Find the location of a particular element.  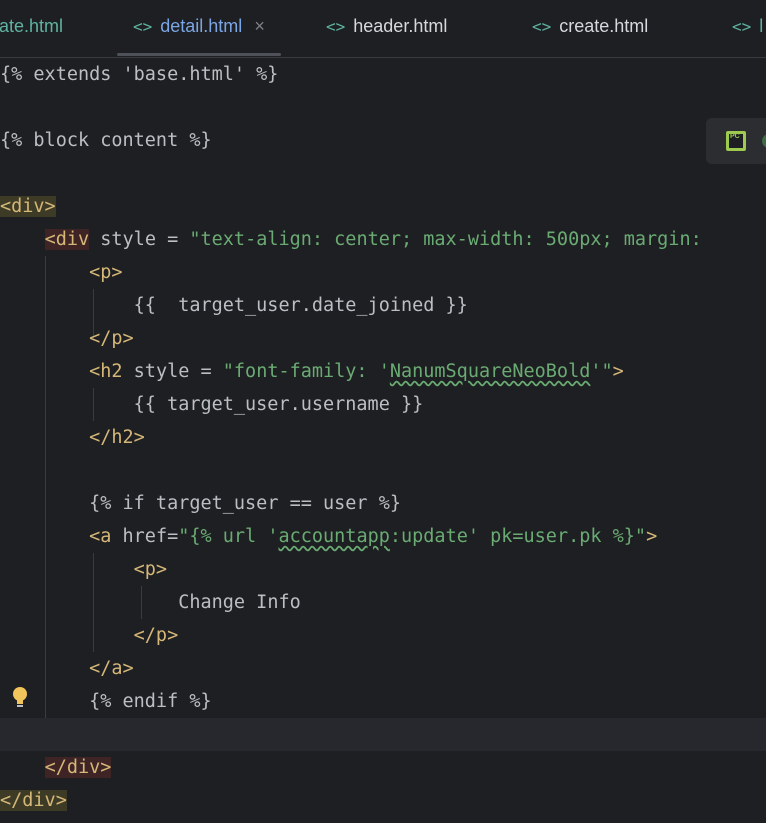

attr-value: "{% url ' is located at coordinates (228, 536).